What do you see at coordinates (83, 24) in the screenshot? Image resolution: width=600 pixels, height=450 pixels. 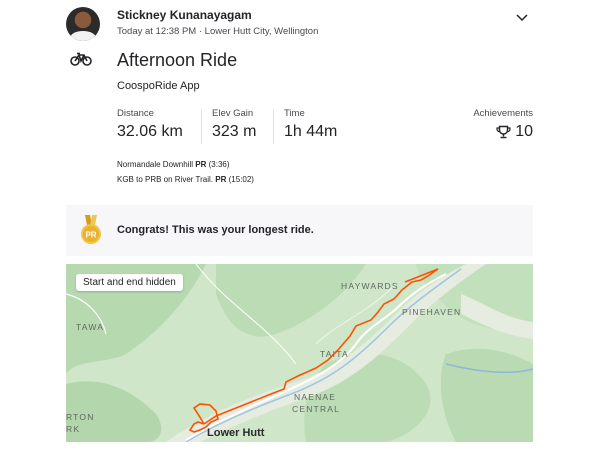 I see `athlete-avatar` at bounding box center [83, 24].